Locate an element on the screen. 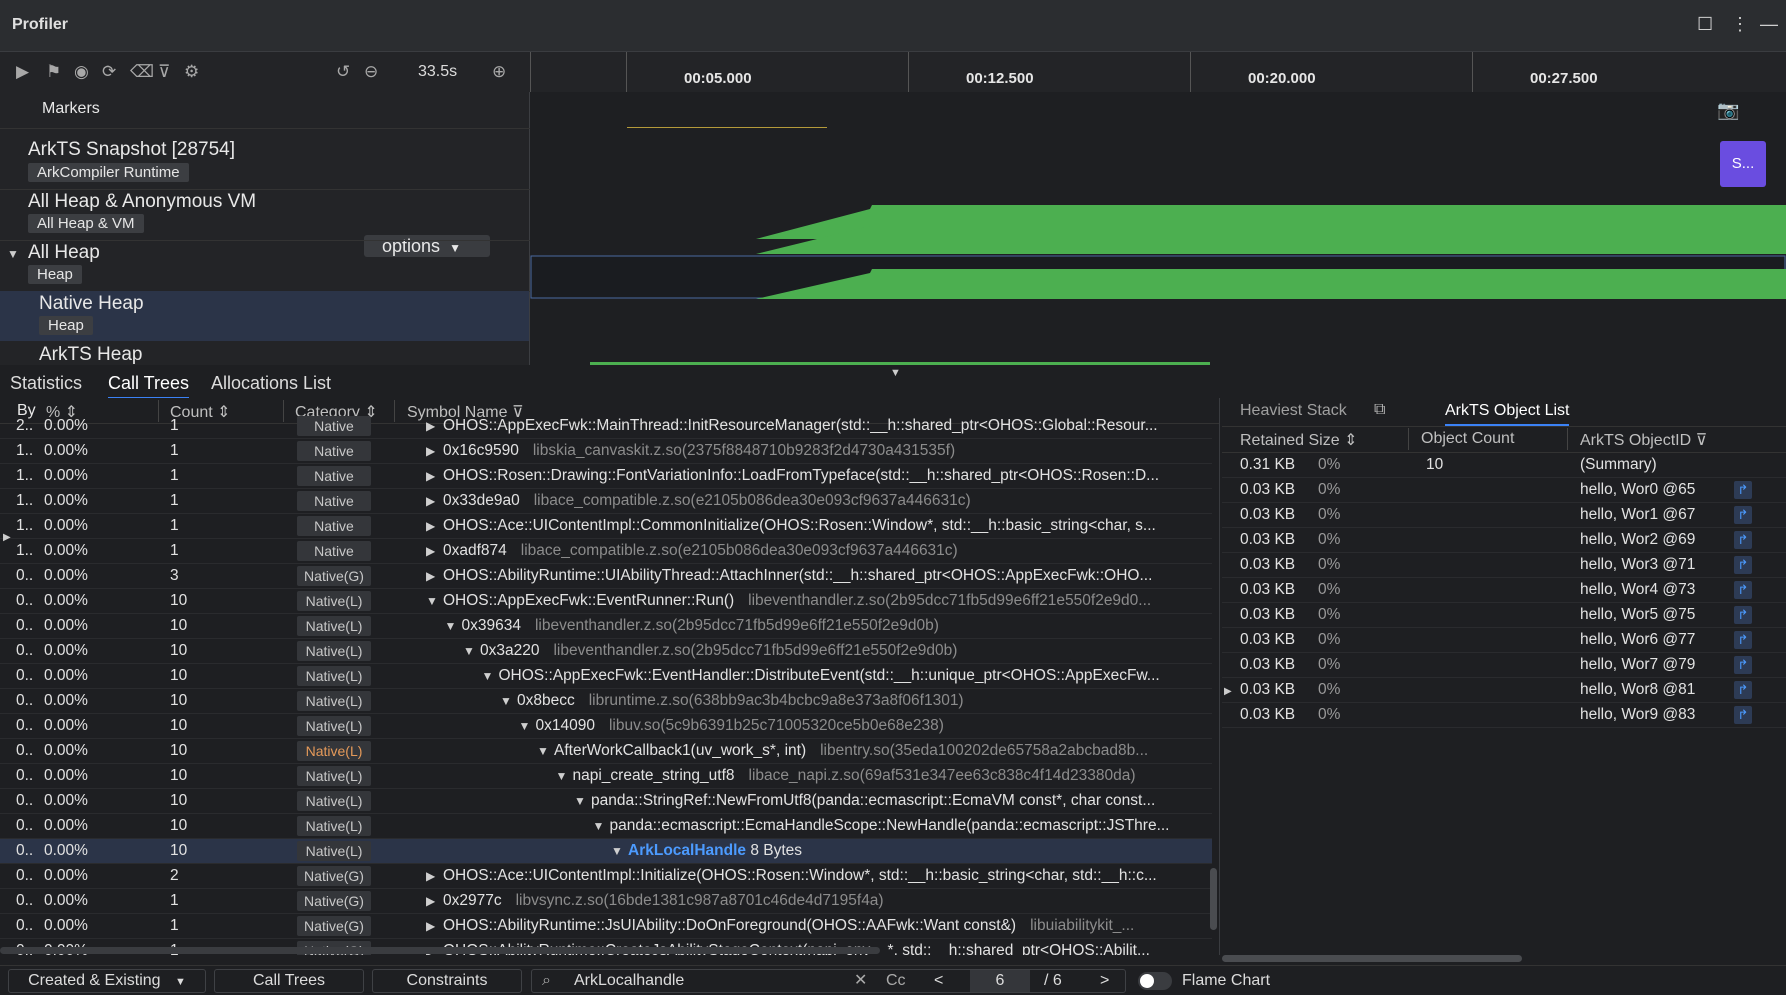 The width and height of the screenshot is (1786, 995). expand-left-icon: ▶ is located at coordinates (7, 537).